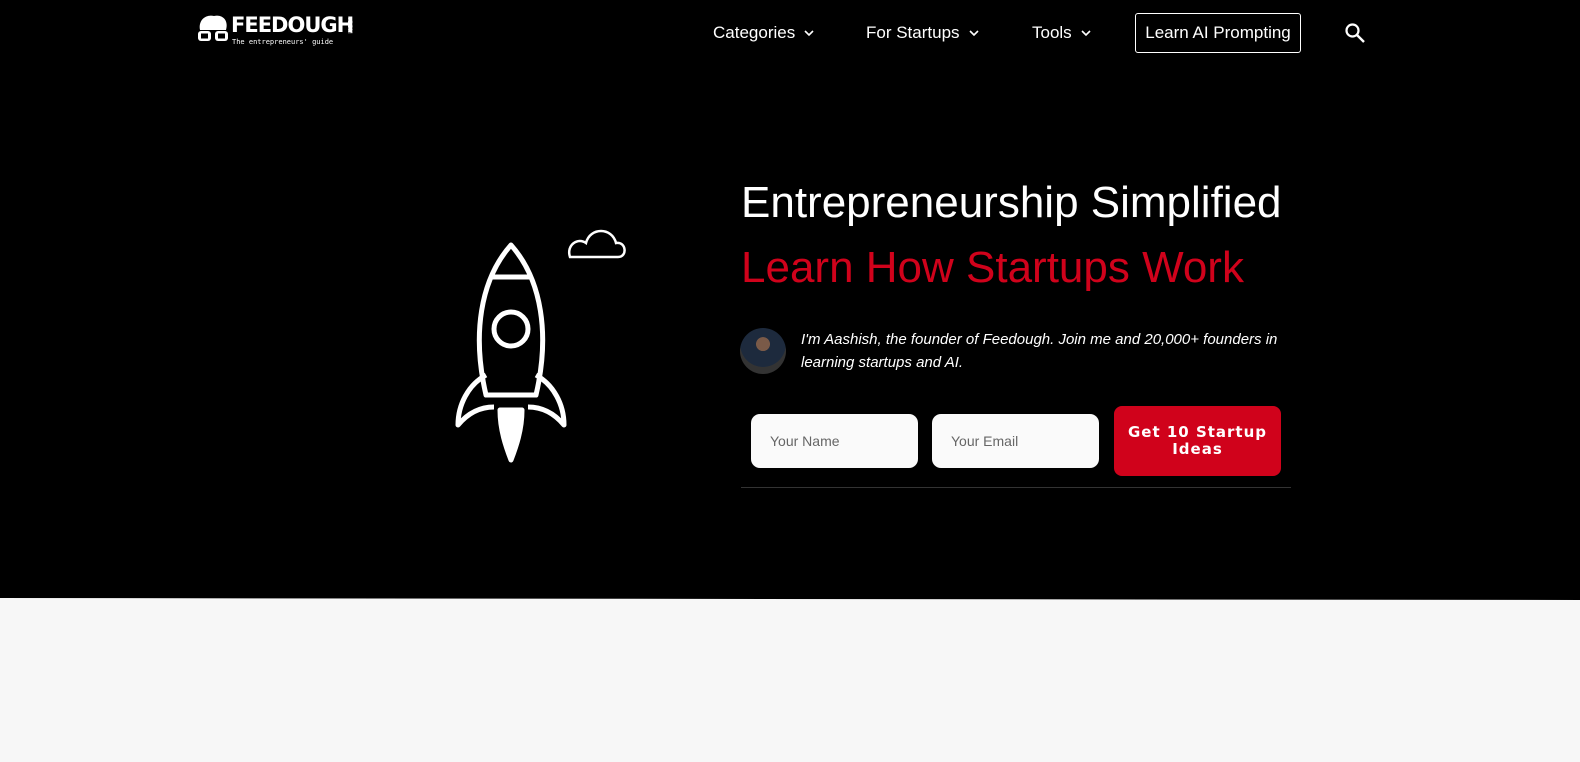 Image resolution: width=1580 pixels, height=762 pixels. I want to click on hero-subtitle: Learn How Startups Work, so click(992, 267).